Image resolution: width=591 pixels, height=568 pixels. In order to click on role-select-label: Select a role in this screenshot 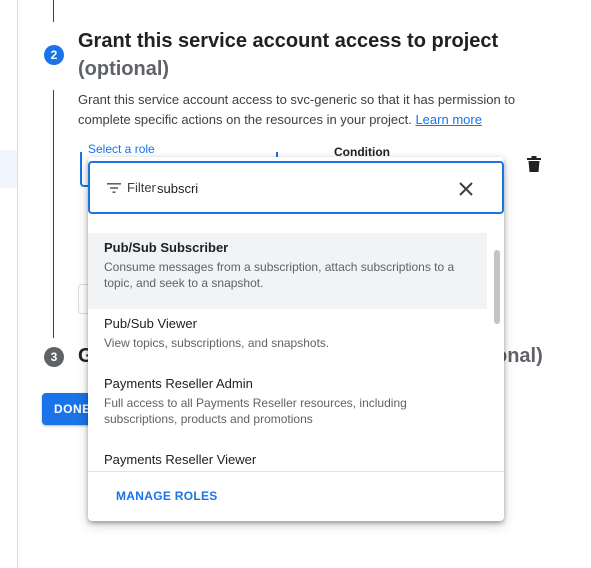, I will do `click(121, 149)`.